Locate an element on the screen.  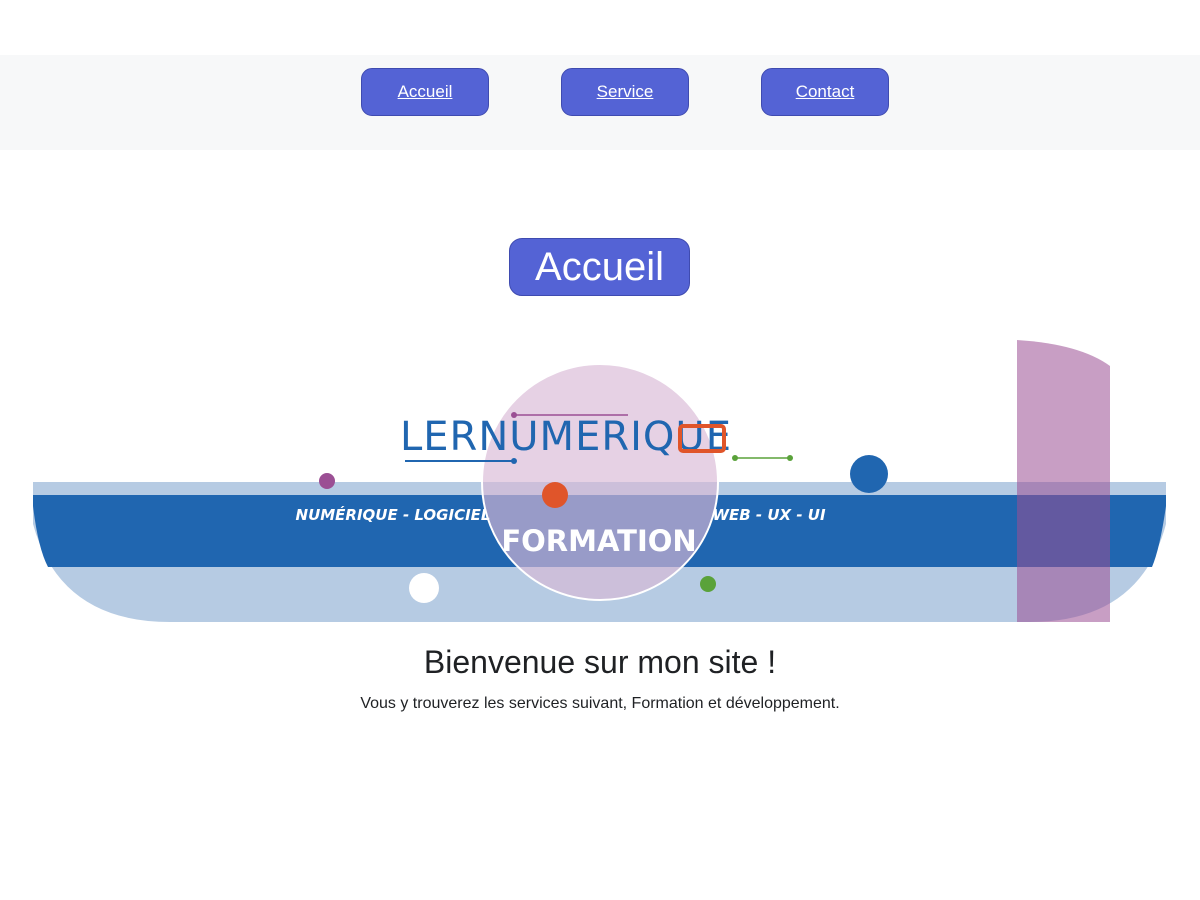
logo: LERNUMERIQUE is located at coordinates (596, 438).